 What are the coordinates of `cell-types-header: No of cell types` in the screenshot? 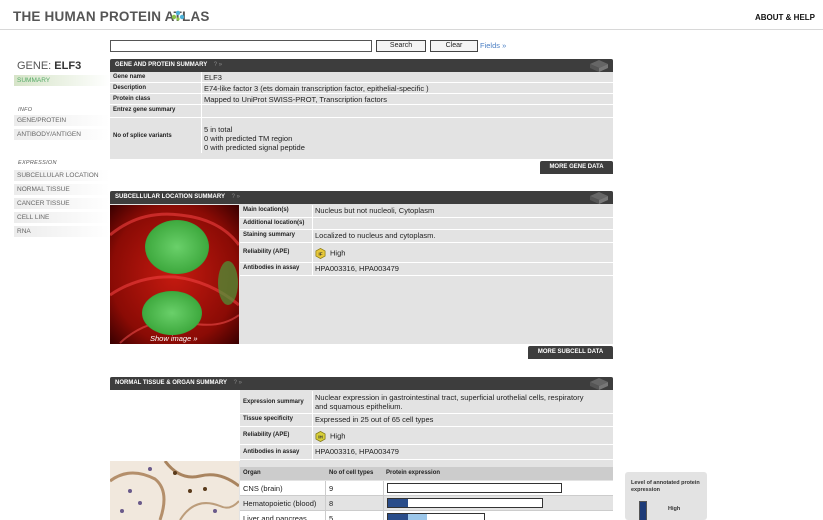 It's located at (351, 473).